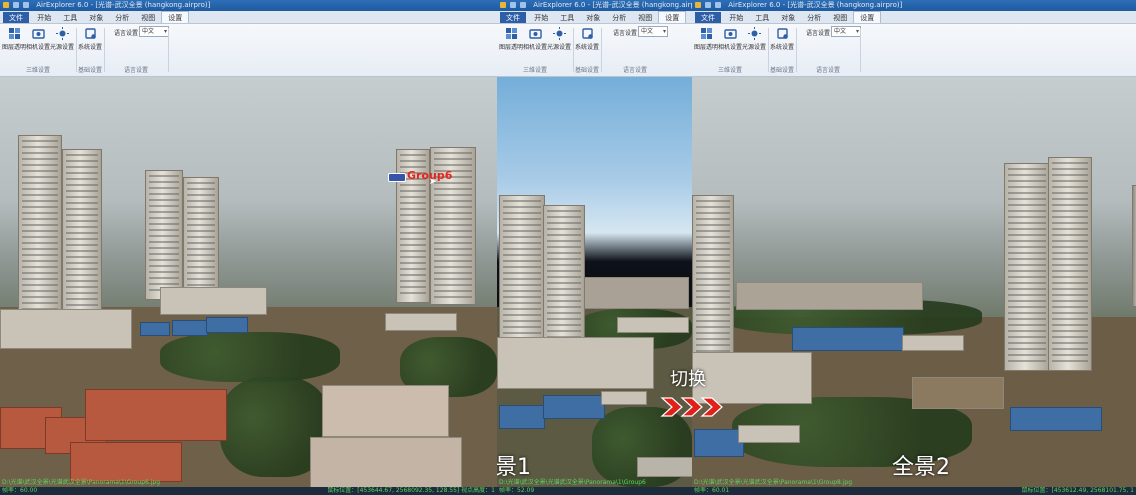 This screenshot has width=1136, height=495. What do you see at coordinates (1078, 490) in the screenshot?
I see `mouse-position: 鼠标位置：[453612.49, 2568101.75, 1` at bounding box center [1078, 490].